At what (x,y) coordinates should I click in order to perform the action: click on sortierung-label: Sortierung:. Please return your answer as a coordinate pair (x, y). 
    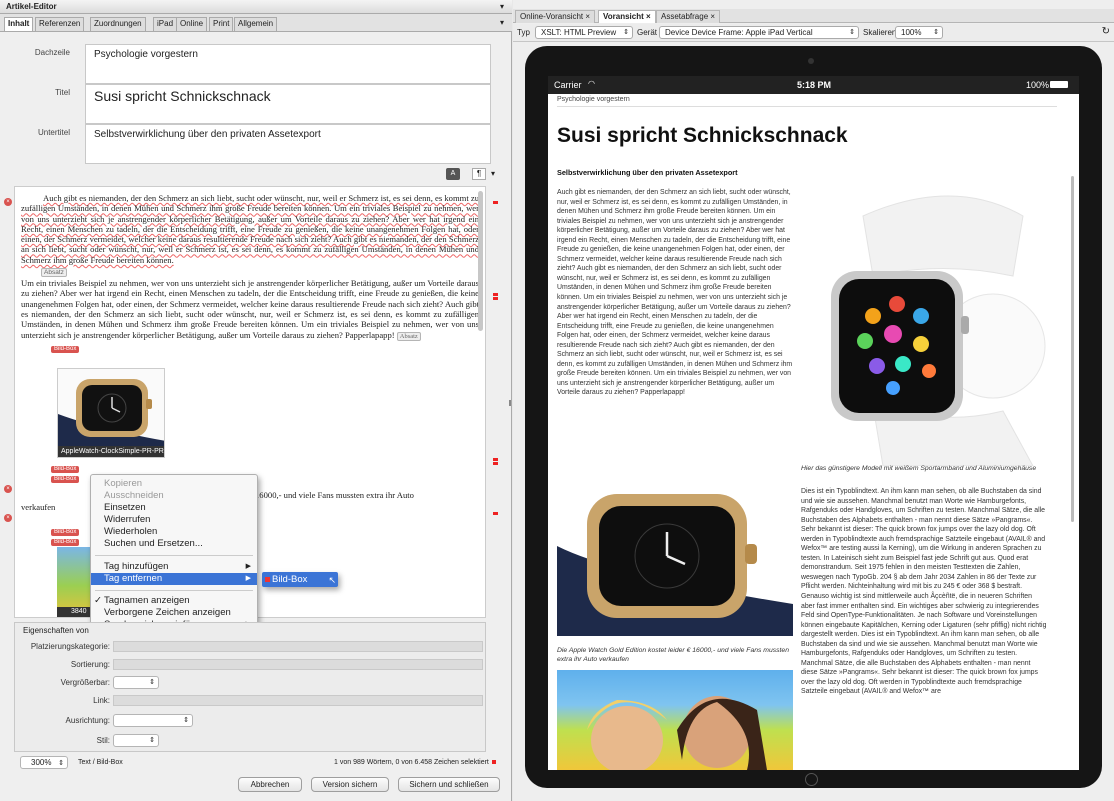
    Looking at the image, I should click on (90, 664).